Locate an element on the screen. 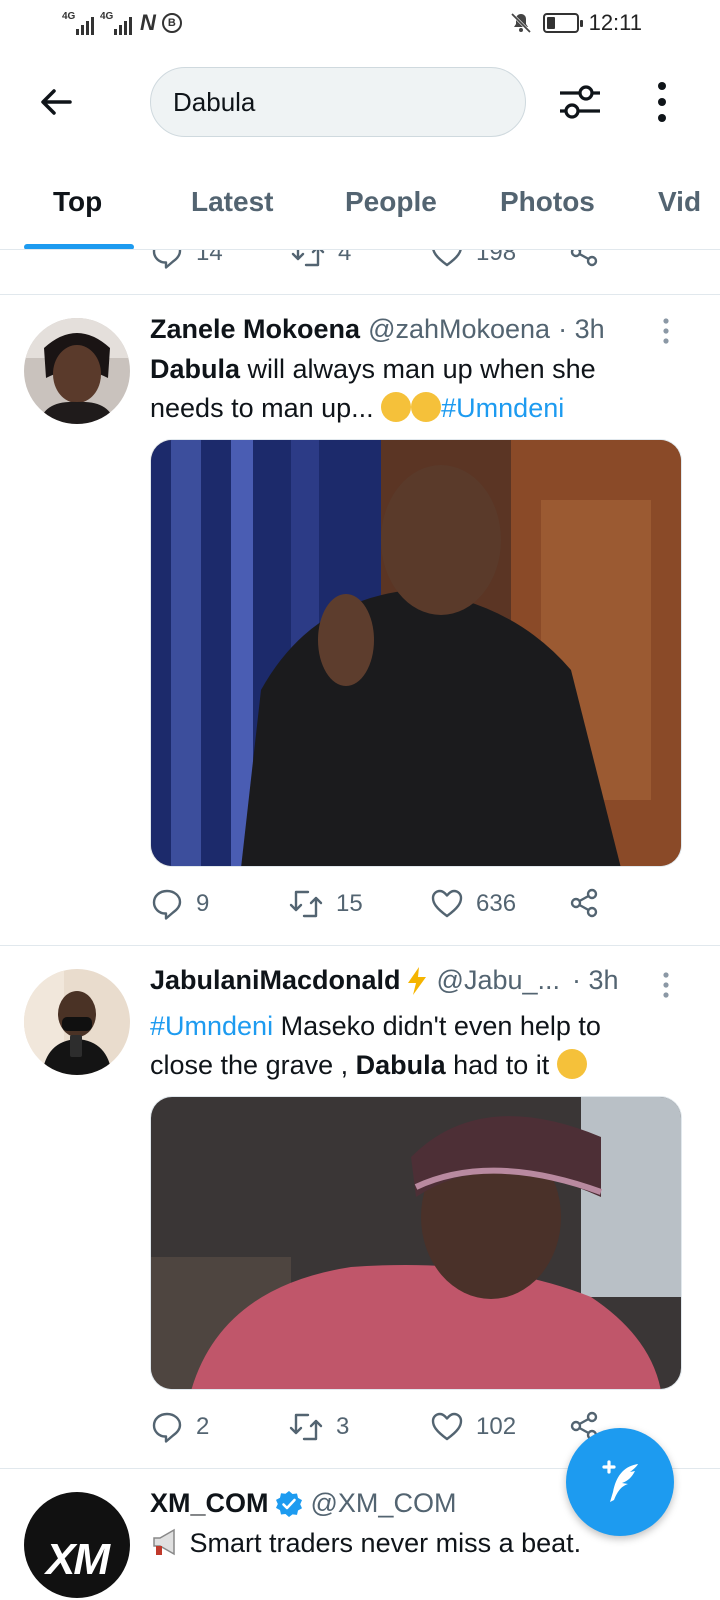 This screenshot has height=1600, width=720. reply-count: 2 is located at coordinates (203, 1426).